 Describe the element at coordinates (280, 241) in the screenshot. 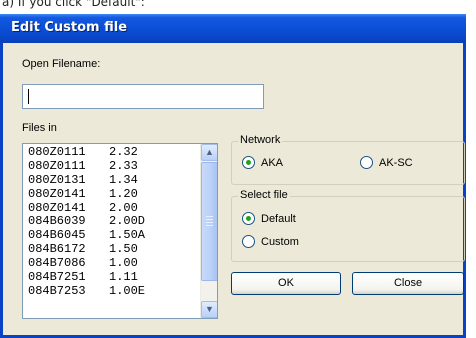

I see `radio-custom-label: Custom` at that location.